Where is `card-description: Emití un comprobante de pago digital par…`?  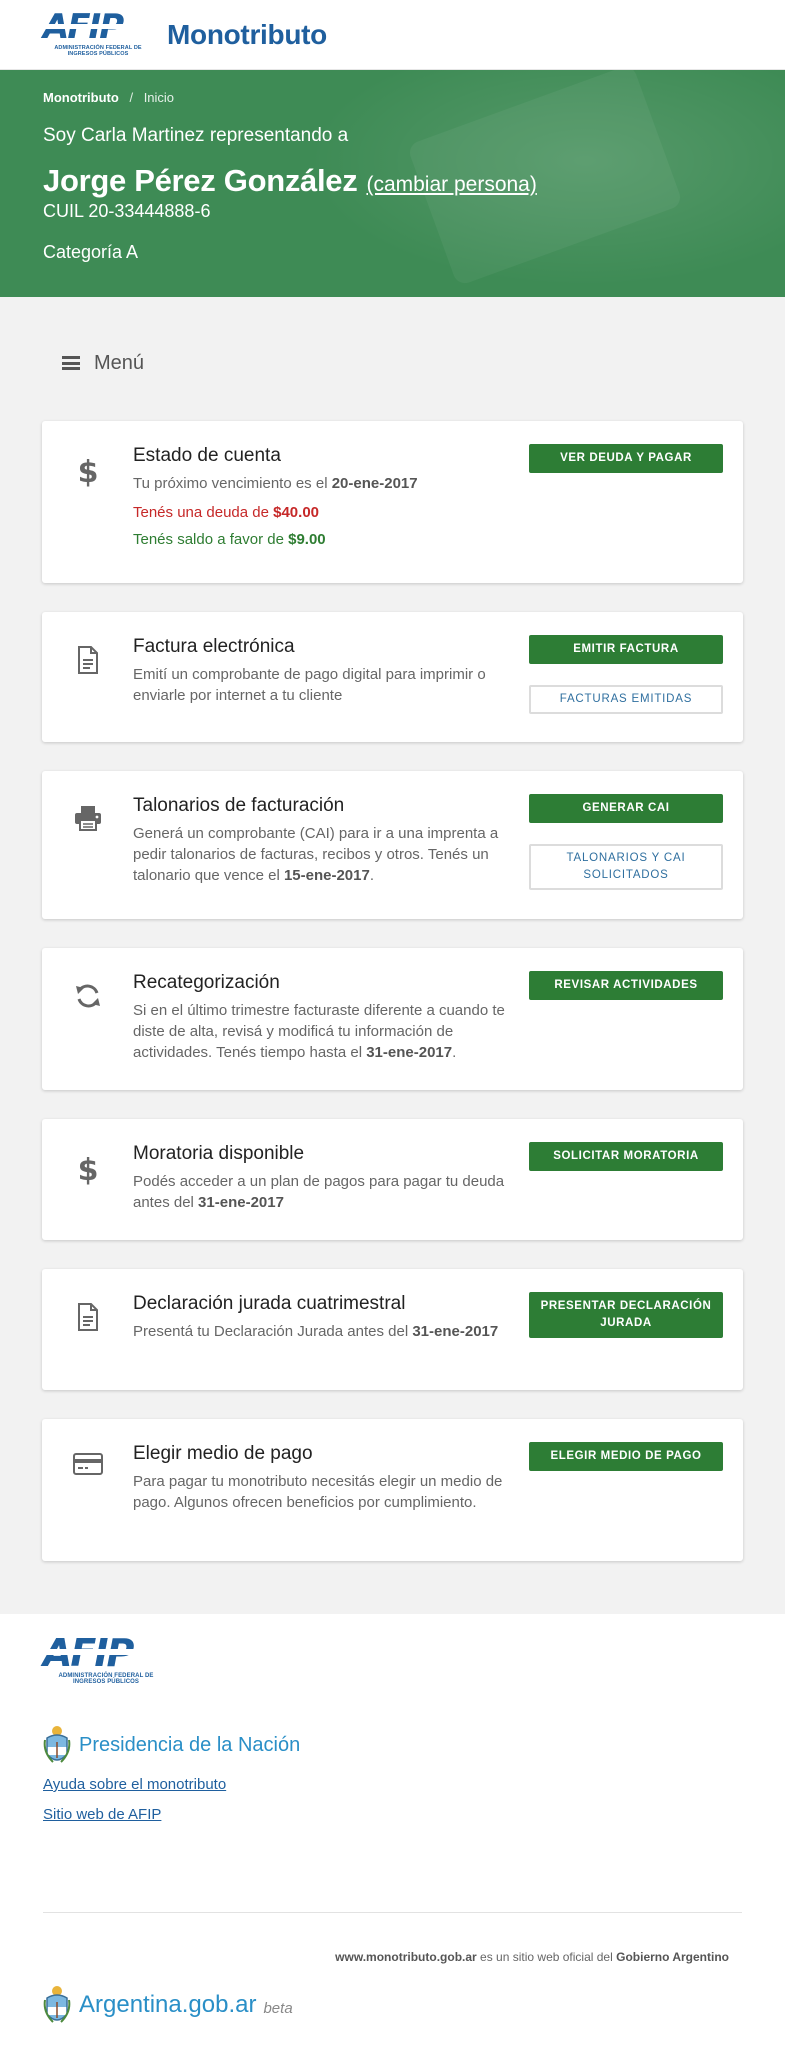
card-description: Emití un comprobante de pago digital par… is located at coordinates (309, 685).